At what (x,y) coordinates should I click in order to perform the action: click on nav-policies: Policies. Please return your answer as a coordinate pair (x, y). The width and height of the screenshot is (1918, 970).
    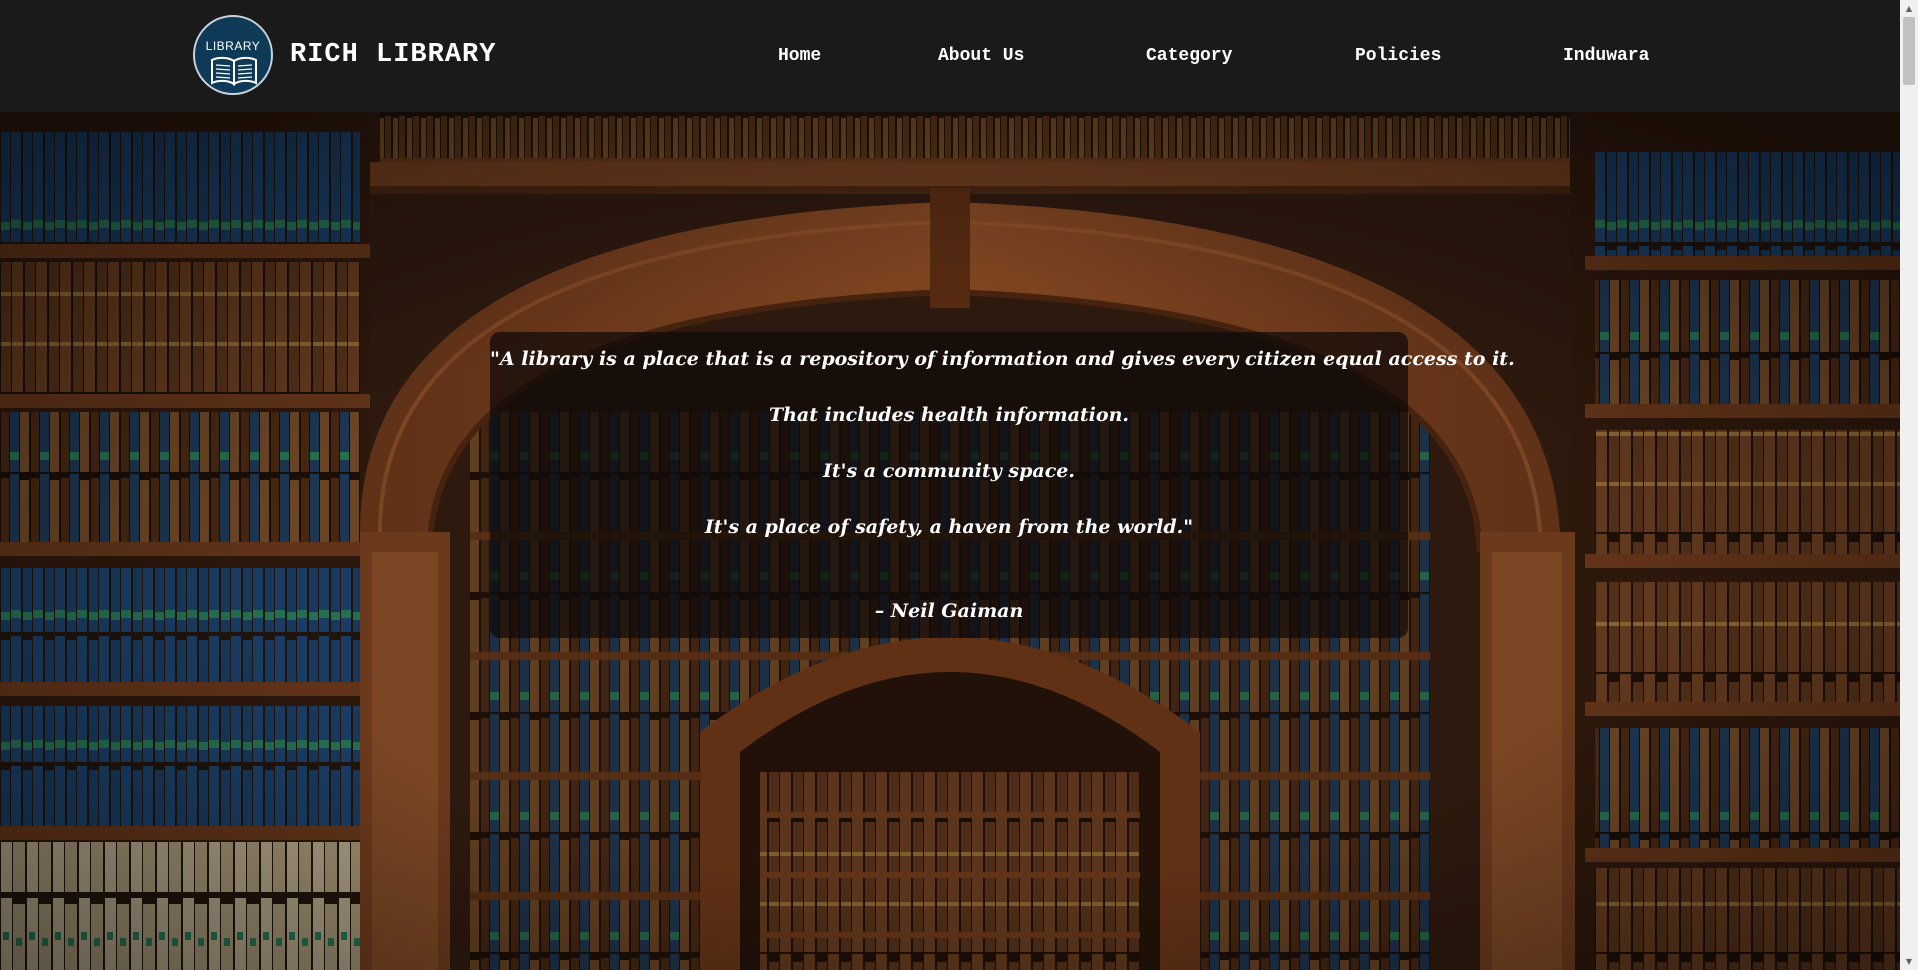
    Looking at the image, I should click on (1398, 56).